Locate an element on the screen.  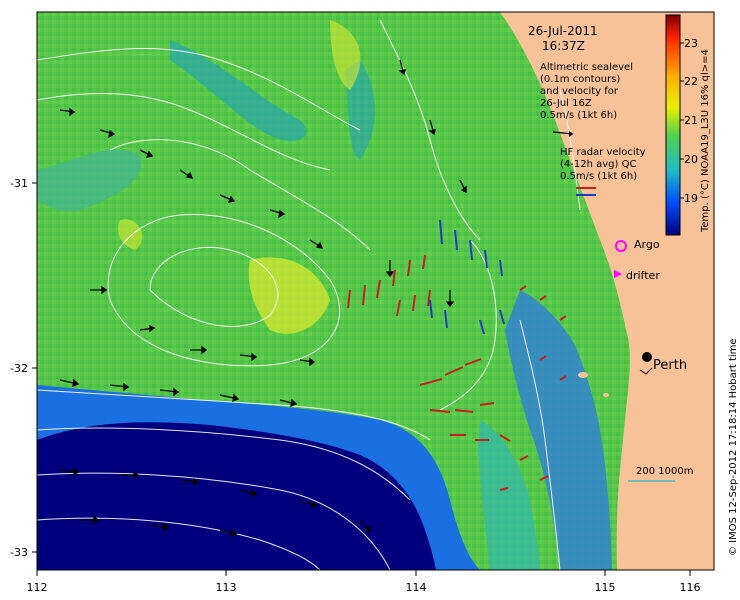
x-tick-label: 114 is located at coordinates (416, 587).